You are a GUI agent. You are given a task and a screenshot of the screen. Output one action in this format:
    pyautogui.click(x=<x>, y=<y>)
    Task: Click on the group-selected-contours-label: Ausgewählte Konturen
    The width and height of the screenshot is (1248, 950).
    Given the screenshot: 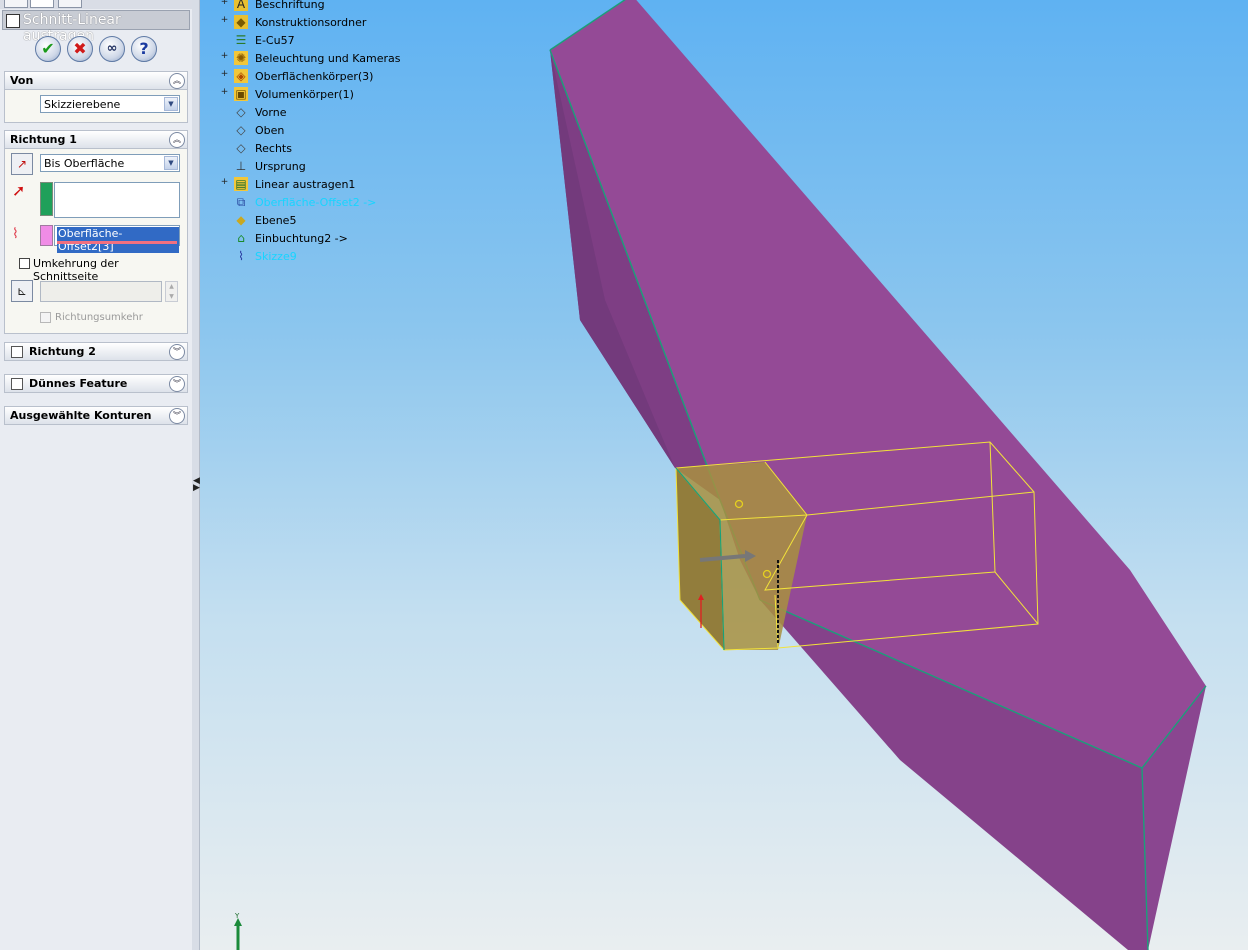 What is the action you would take?
    pyautogui.click(x=81, y=415)
    